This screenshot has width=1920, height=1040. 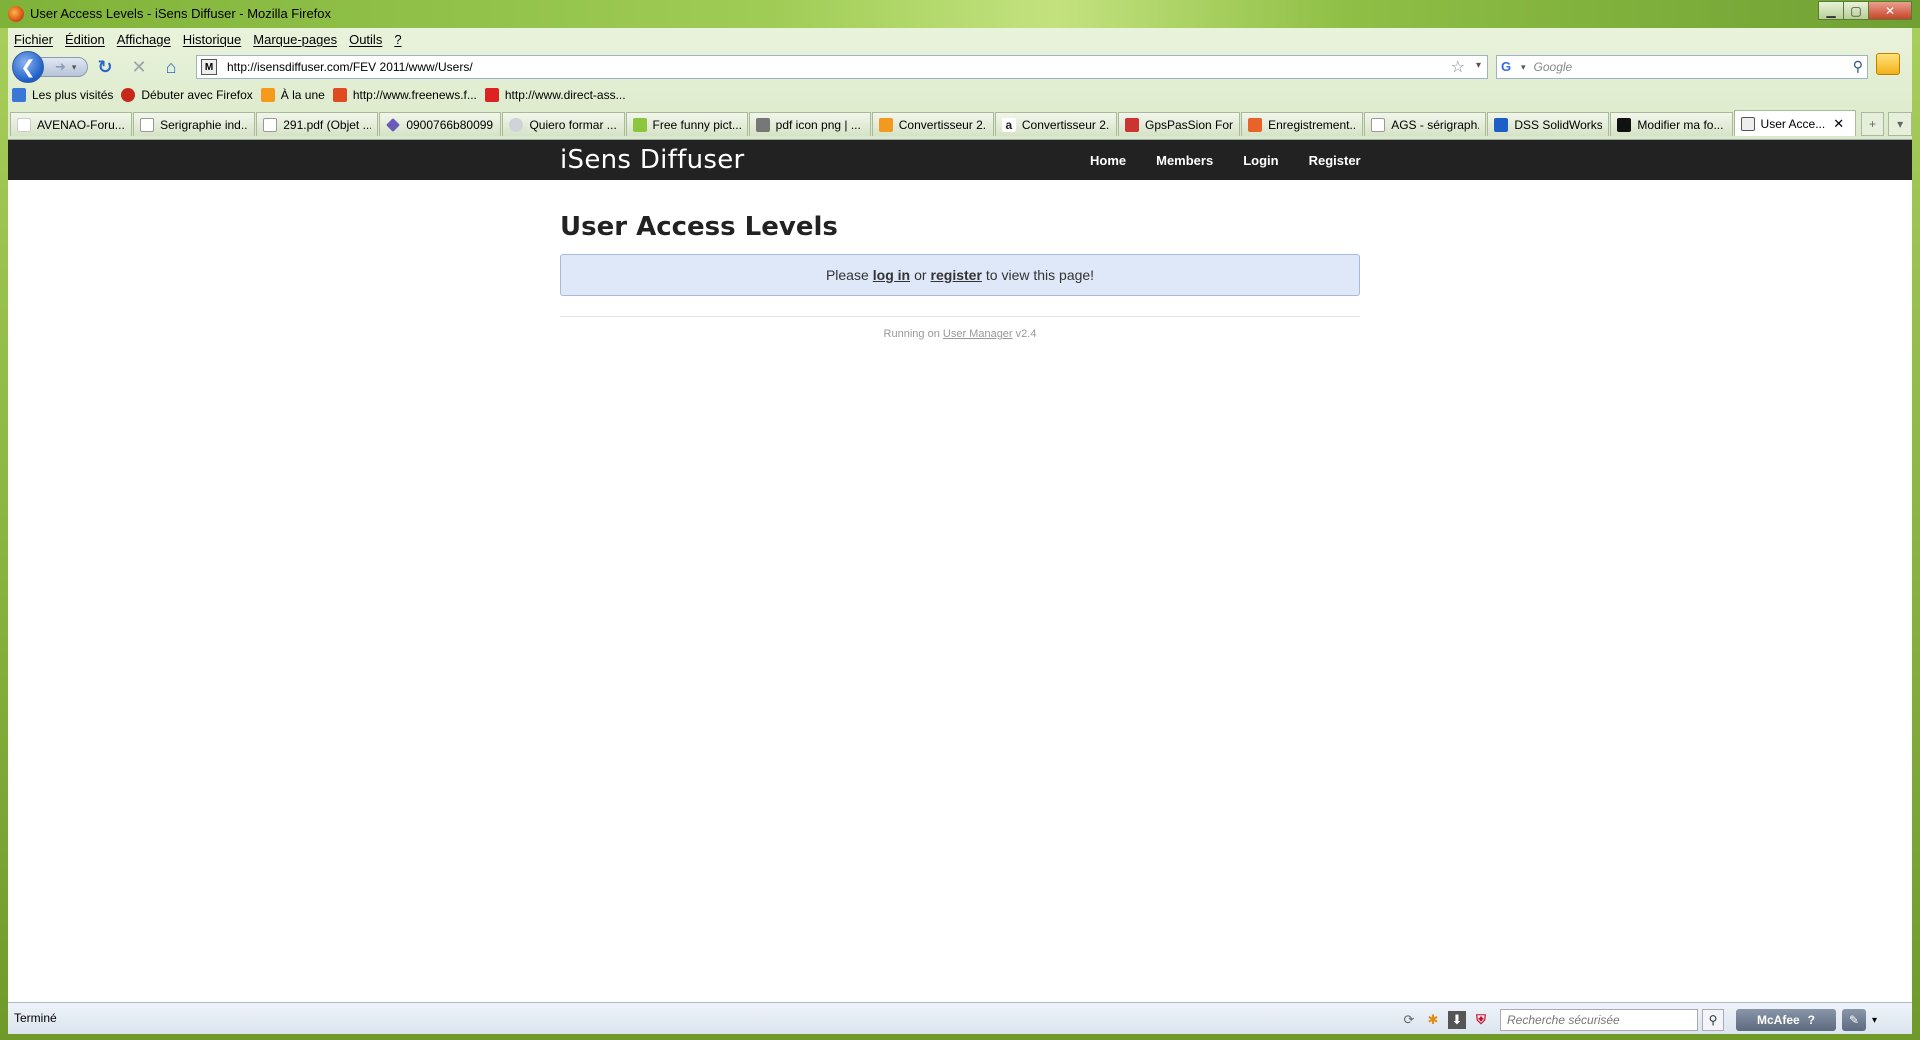 I want to click on amazon-icon: a, so click(x=1008, y=124).